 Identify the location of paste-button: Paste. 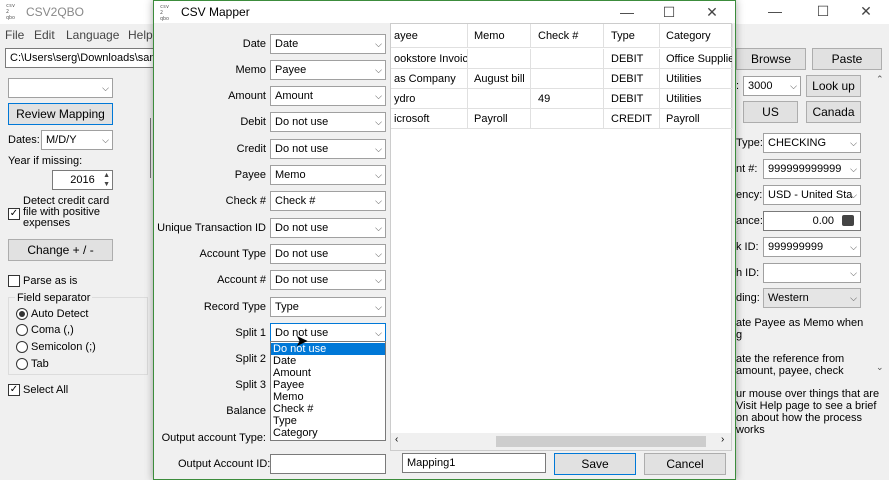
(847, 59).